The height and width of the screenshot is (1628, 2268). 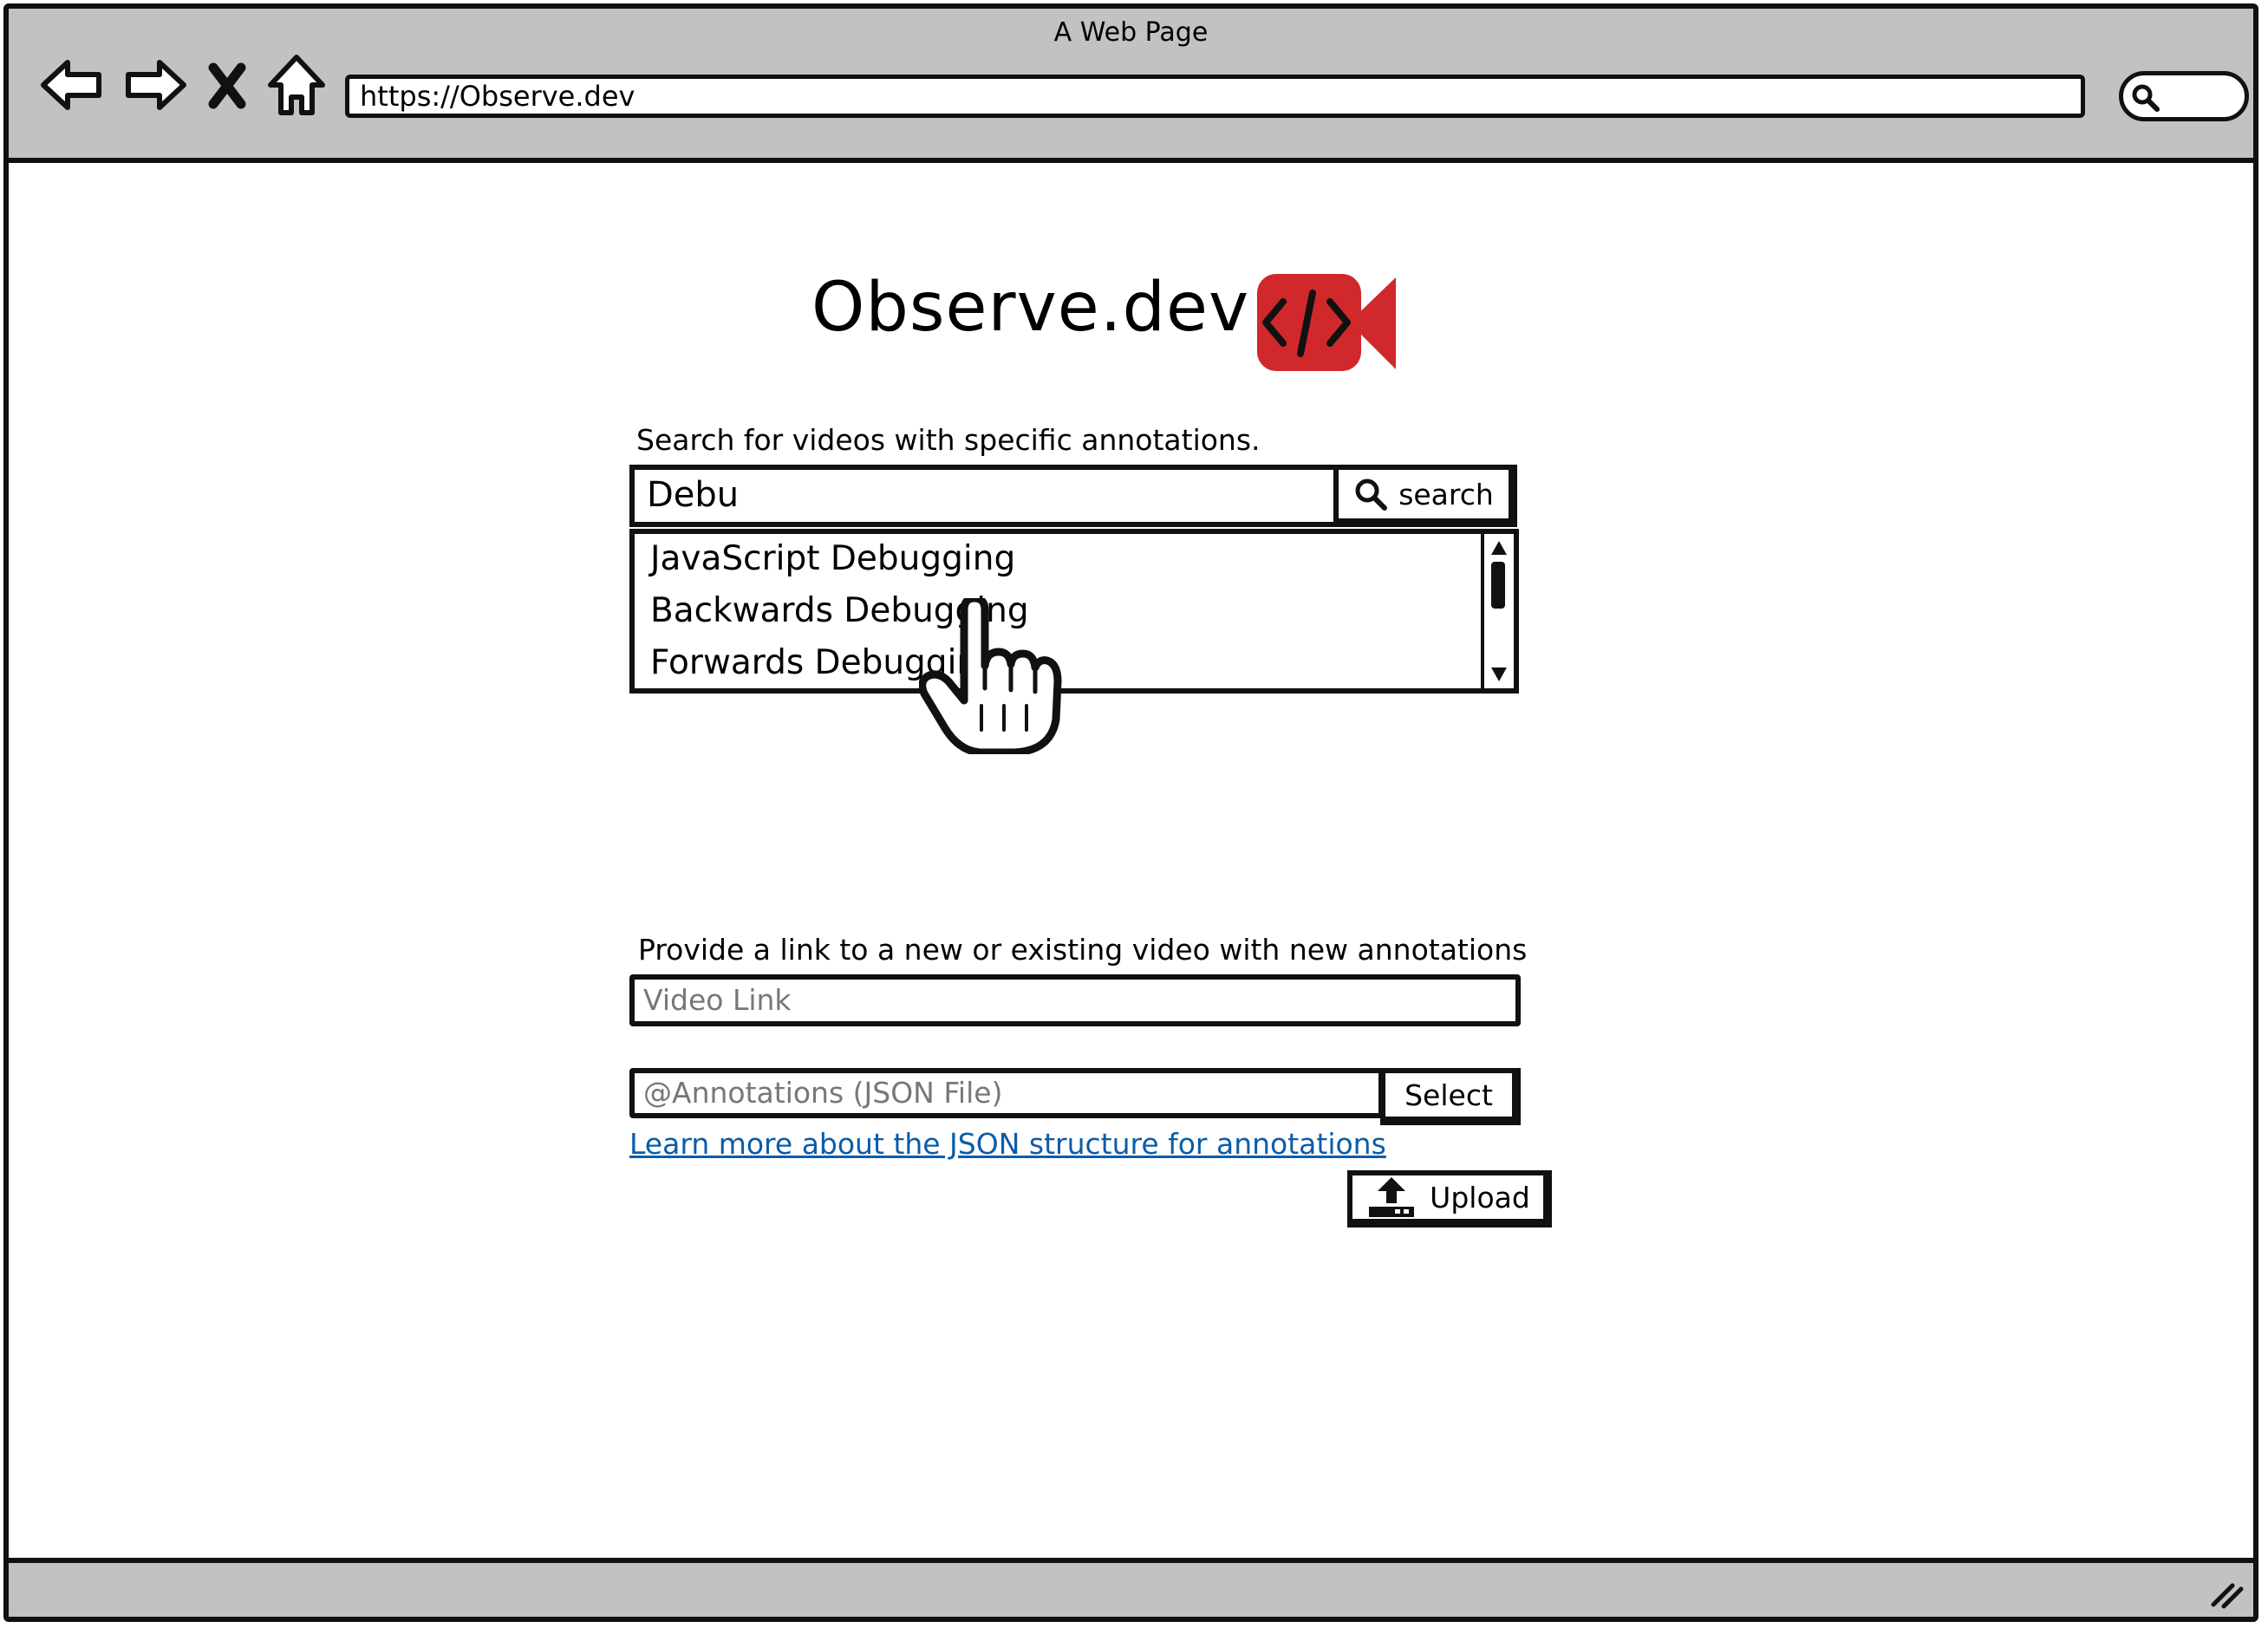 I want to click on home-icon, so click(x=296, y=85).